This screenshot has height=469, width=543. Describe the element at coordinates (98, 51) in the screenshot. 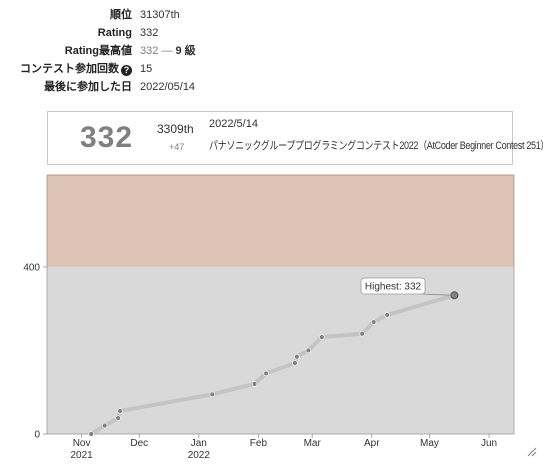

I see `stat-label-highest: Rating最高値` at that location.